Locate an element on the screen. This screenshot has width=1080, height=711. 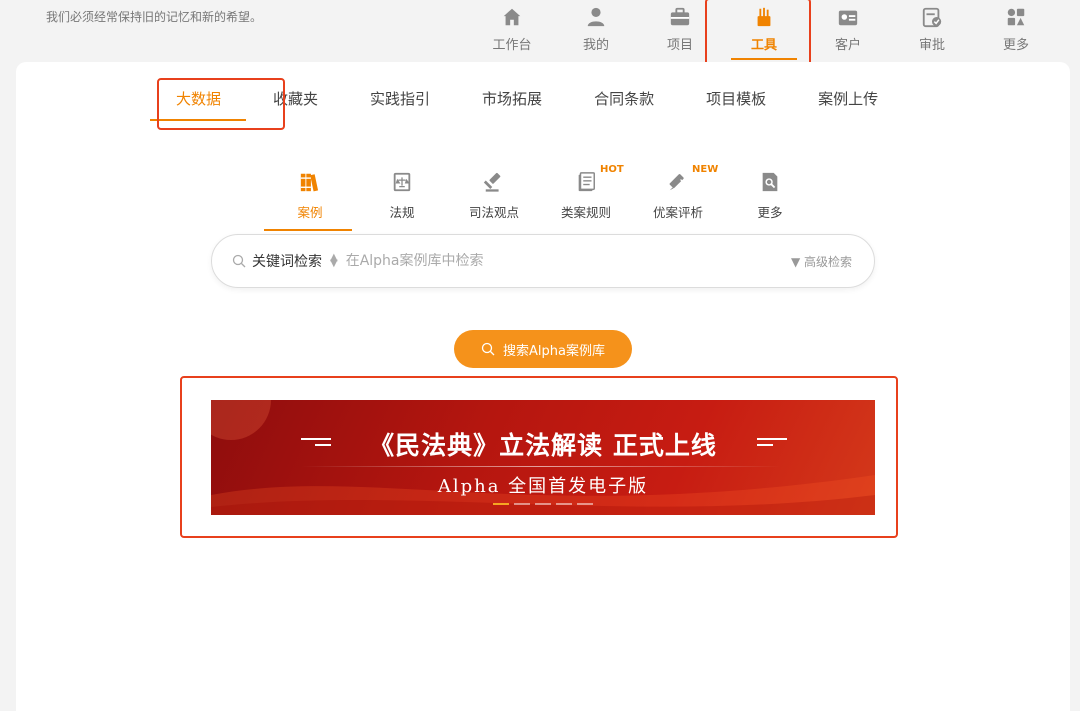
subtab-more: 更多 is located at coordinates (770, 195).